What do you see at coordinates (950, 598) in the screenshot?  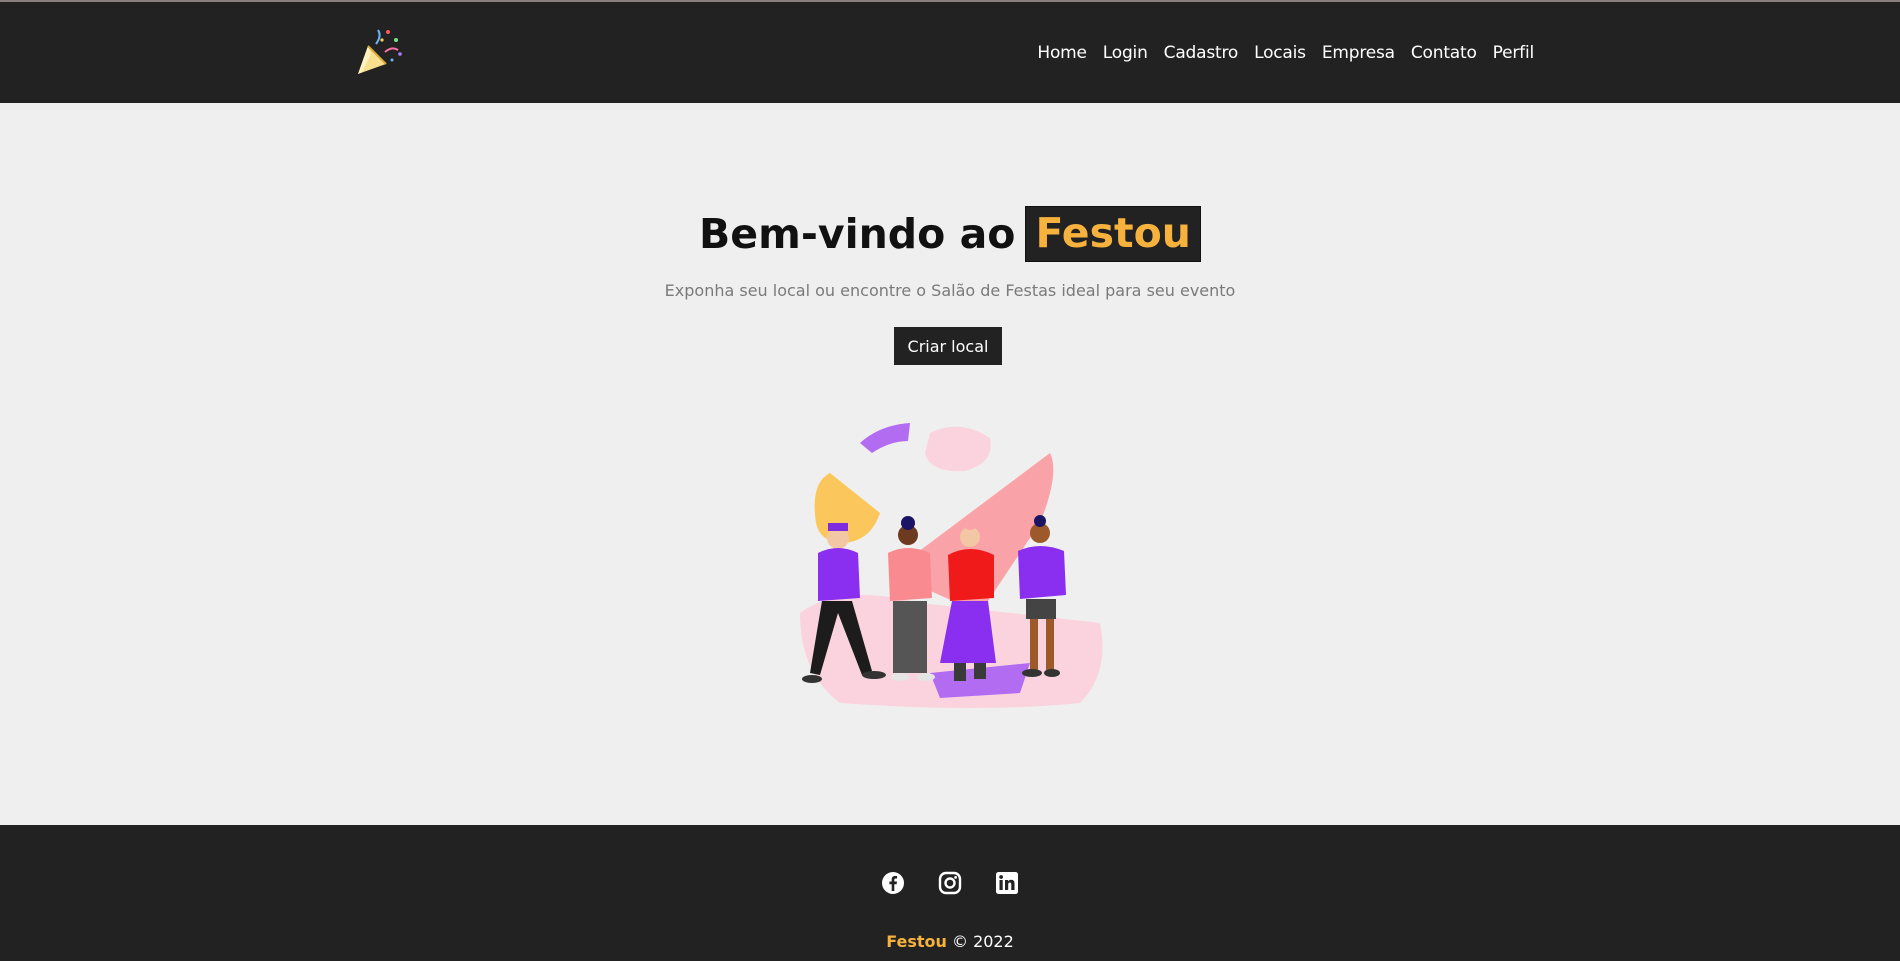 I see `group-of-friends-illustration` at bounding box center [950, 598].